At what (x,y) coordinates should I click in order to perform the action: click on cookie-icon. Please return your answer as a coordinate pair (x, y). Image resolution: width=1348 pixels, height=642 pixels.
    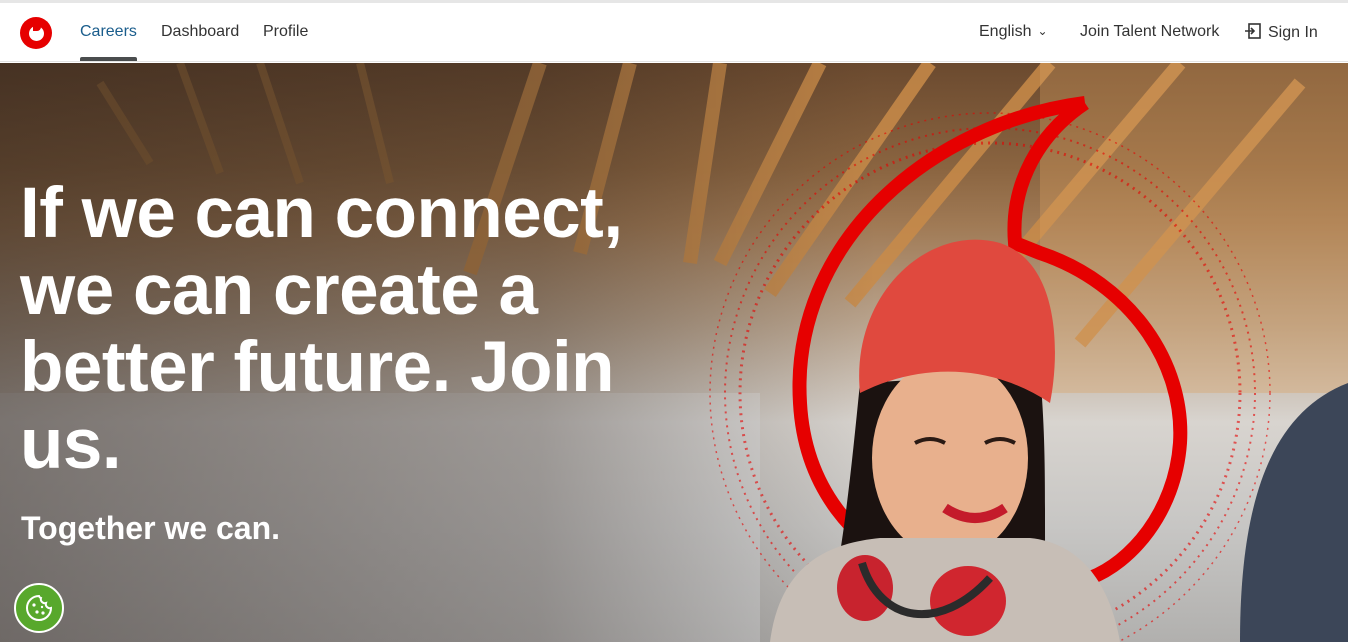
    Looking at the image, I should click on (39, 607).